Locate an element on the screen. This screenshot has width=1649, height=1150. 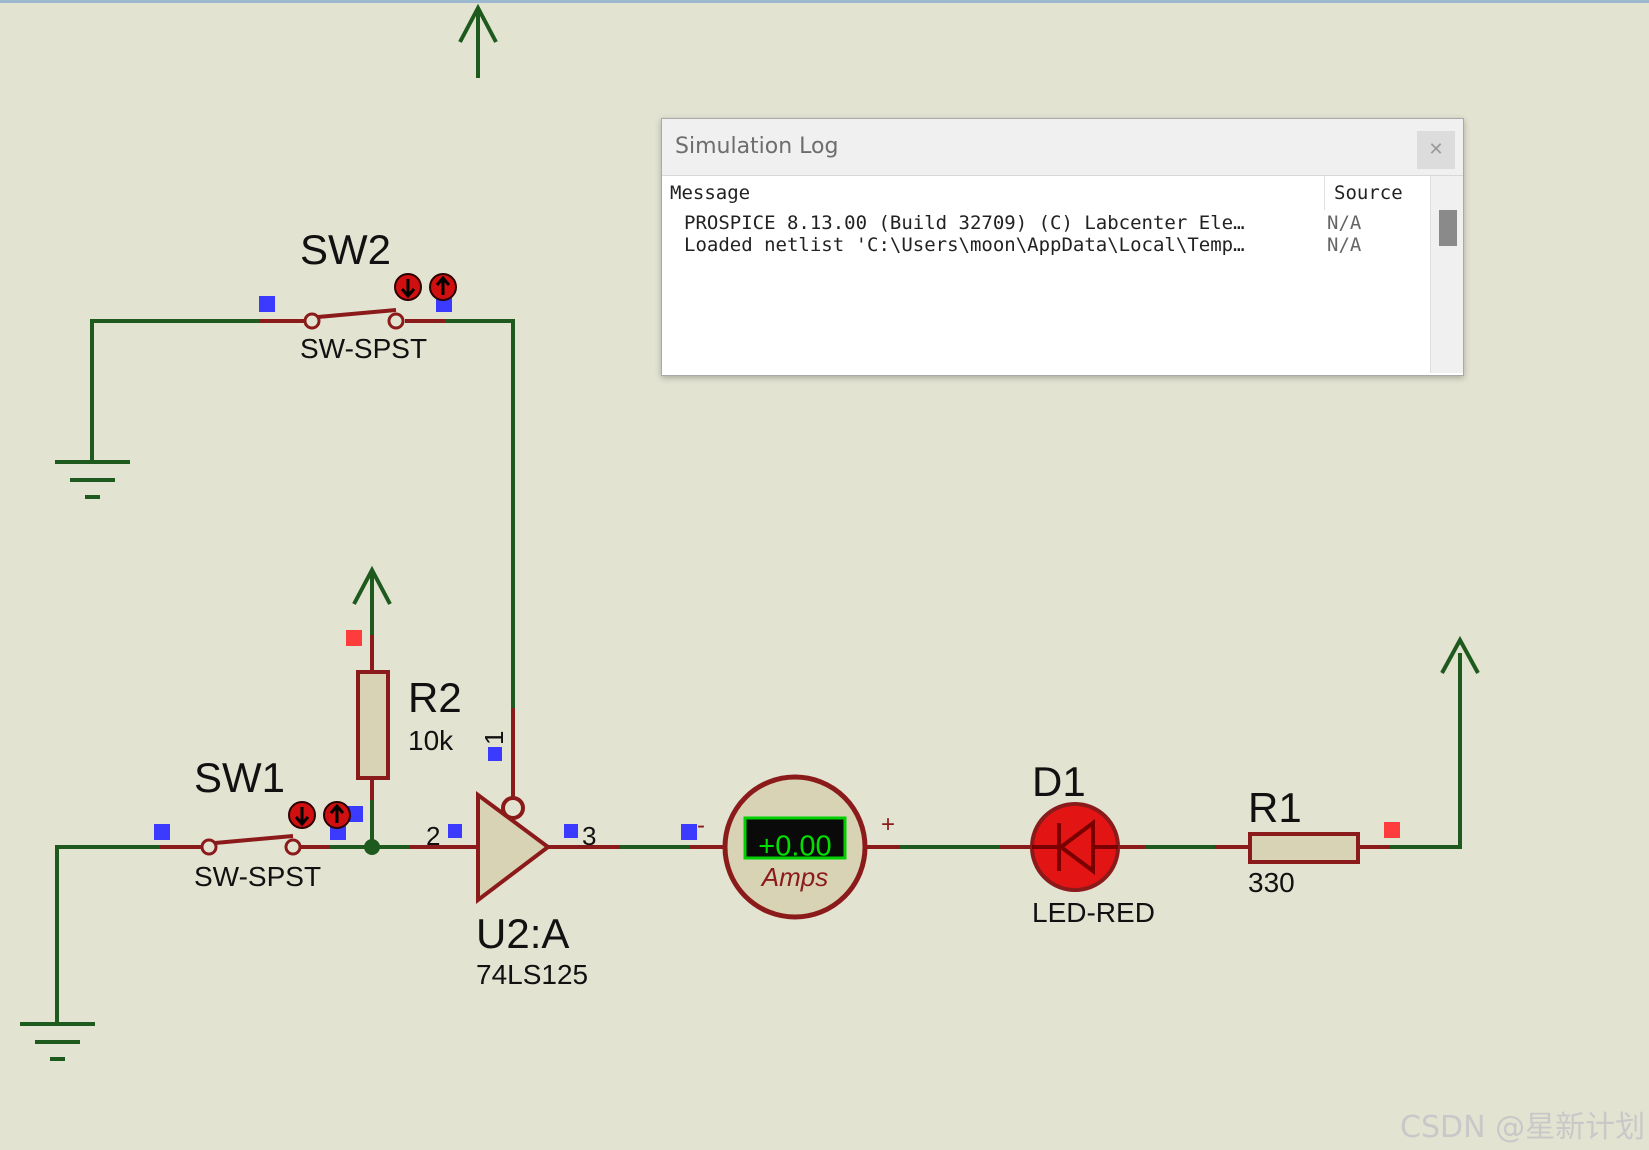
r1-ref-label: R1 is located at coordinates (1275, 807).